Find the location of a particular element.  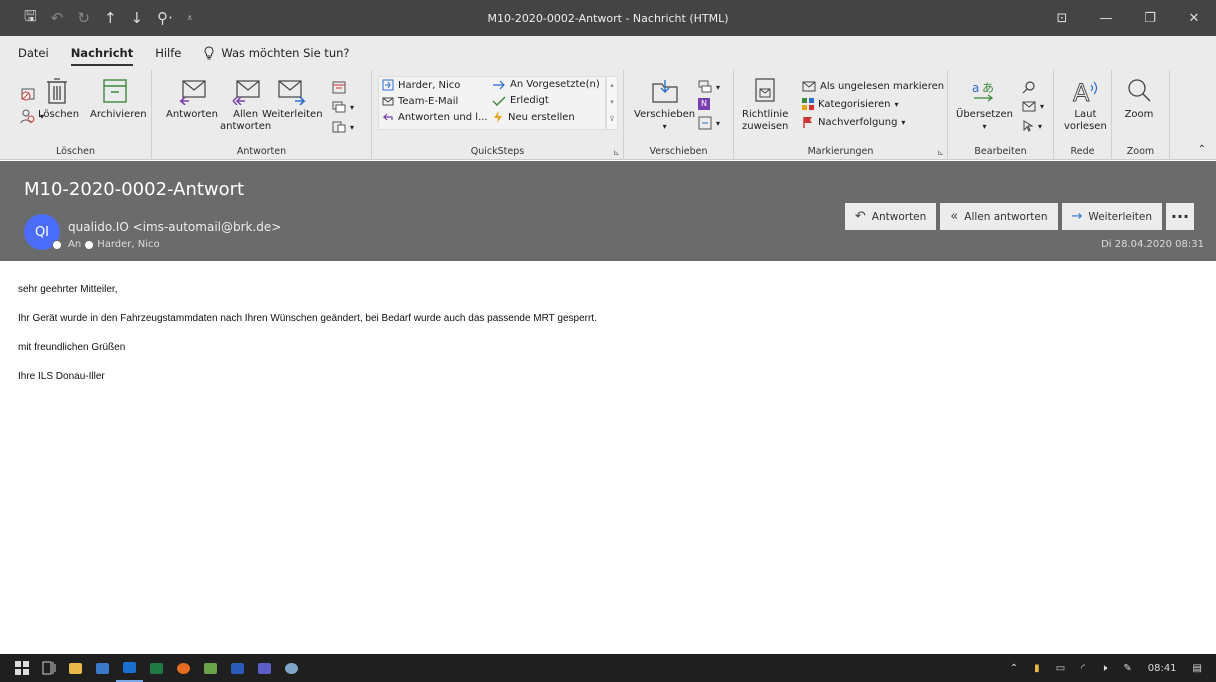

group-rede: A Laut vorlesen Rede is located at coordinates (1083, 115).